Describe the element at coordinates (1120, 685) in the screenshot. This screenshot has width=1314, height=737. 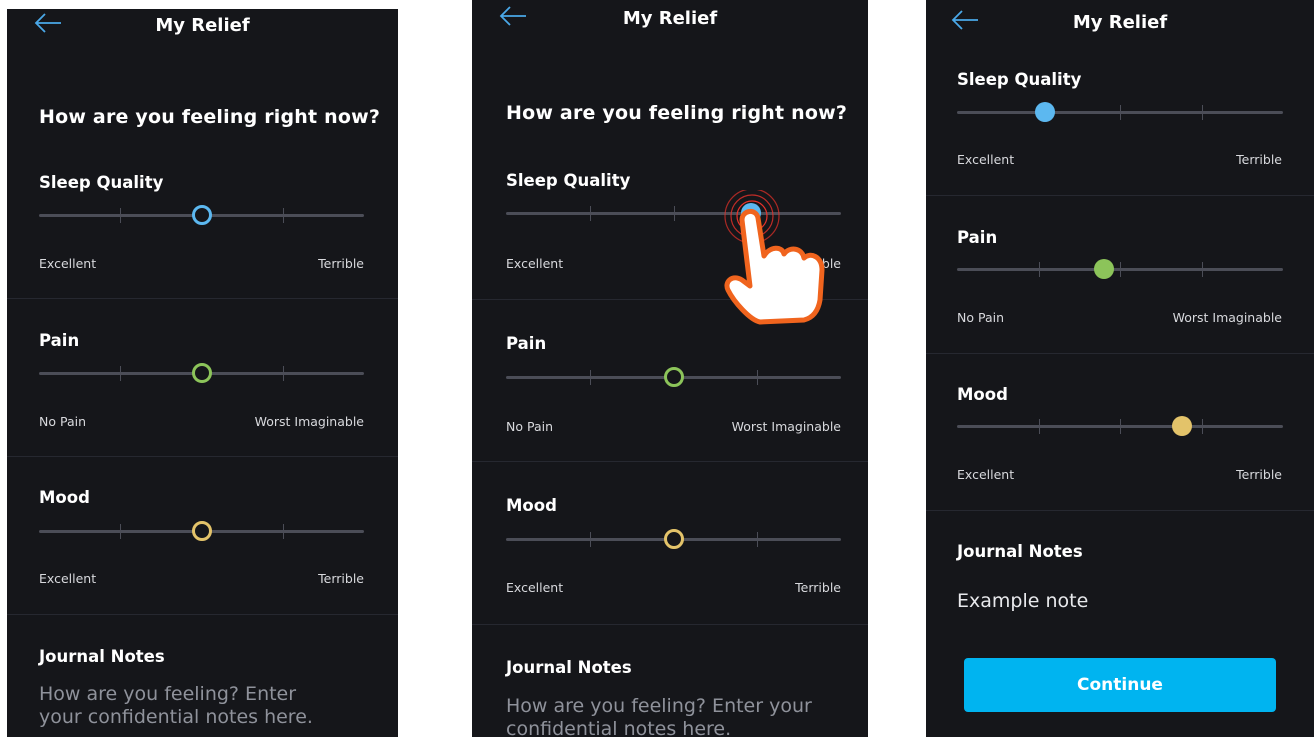
I see `continue-button: Continue` at that location.